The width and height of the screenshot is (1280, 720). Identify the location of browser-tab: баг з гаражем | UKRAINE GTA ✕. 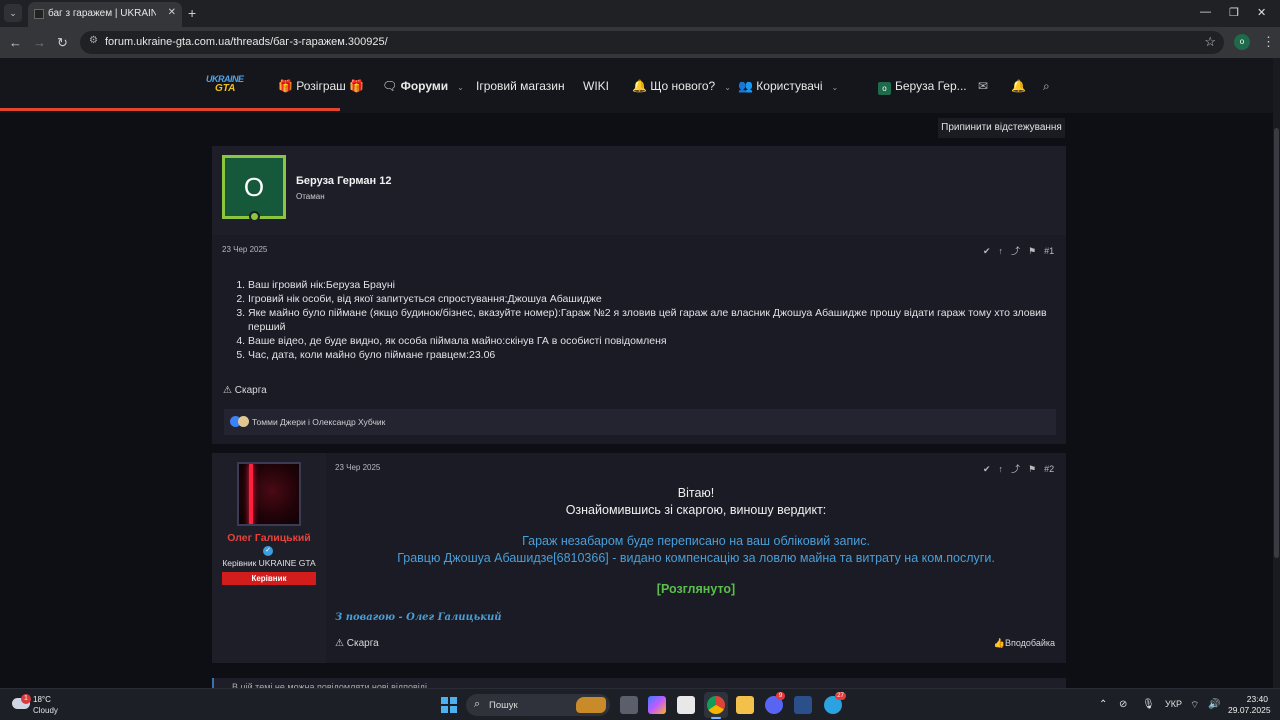
(105, 14).